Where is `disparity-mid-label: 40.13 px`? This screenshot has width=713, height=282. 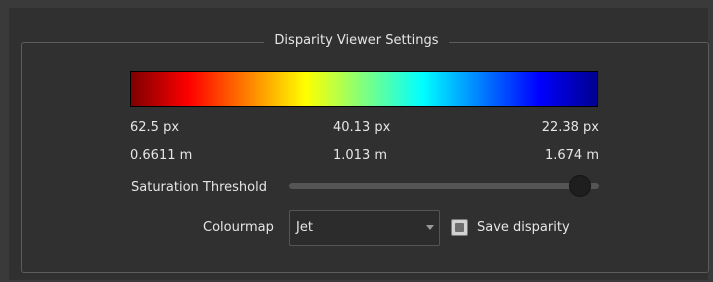 disparity-mid-label: 40.13 px is located at coordinates (362, 127).